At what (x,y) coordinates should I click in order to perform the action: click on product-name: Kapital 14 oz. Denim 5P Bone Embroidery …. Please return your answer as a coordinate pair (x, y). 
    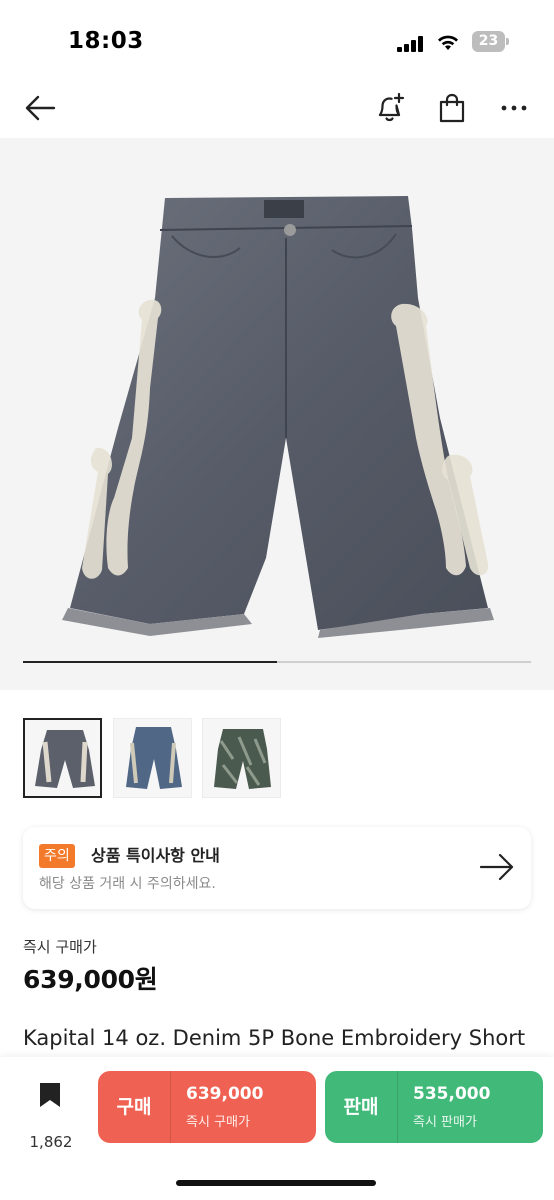
    Looking at the image, I should click on (274, 1038).